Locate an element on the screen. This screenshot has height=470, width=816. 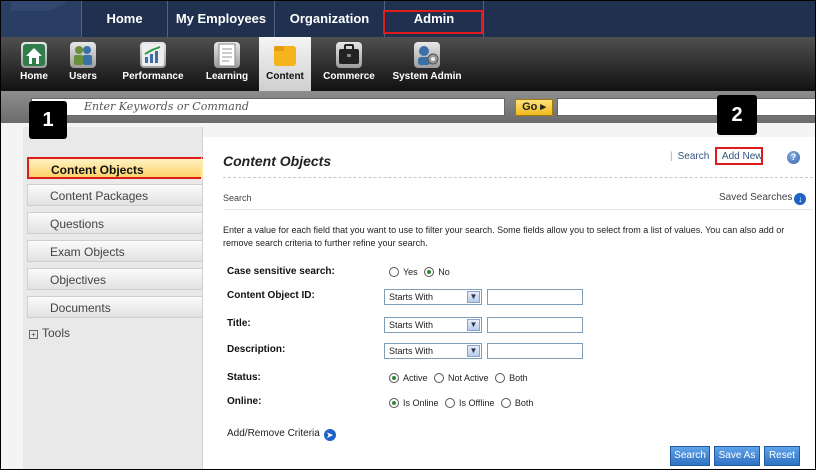
case-no-radio is located at coordinates (429, 272).